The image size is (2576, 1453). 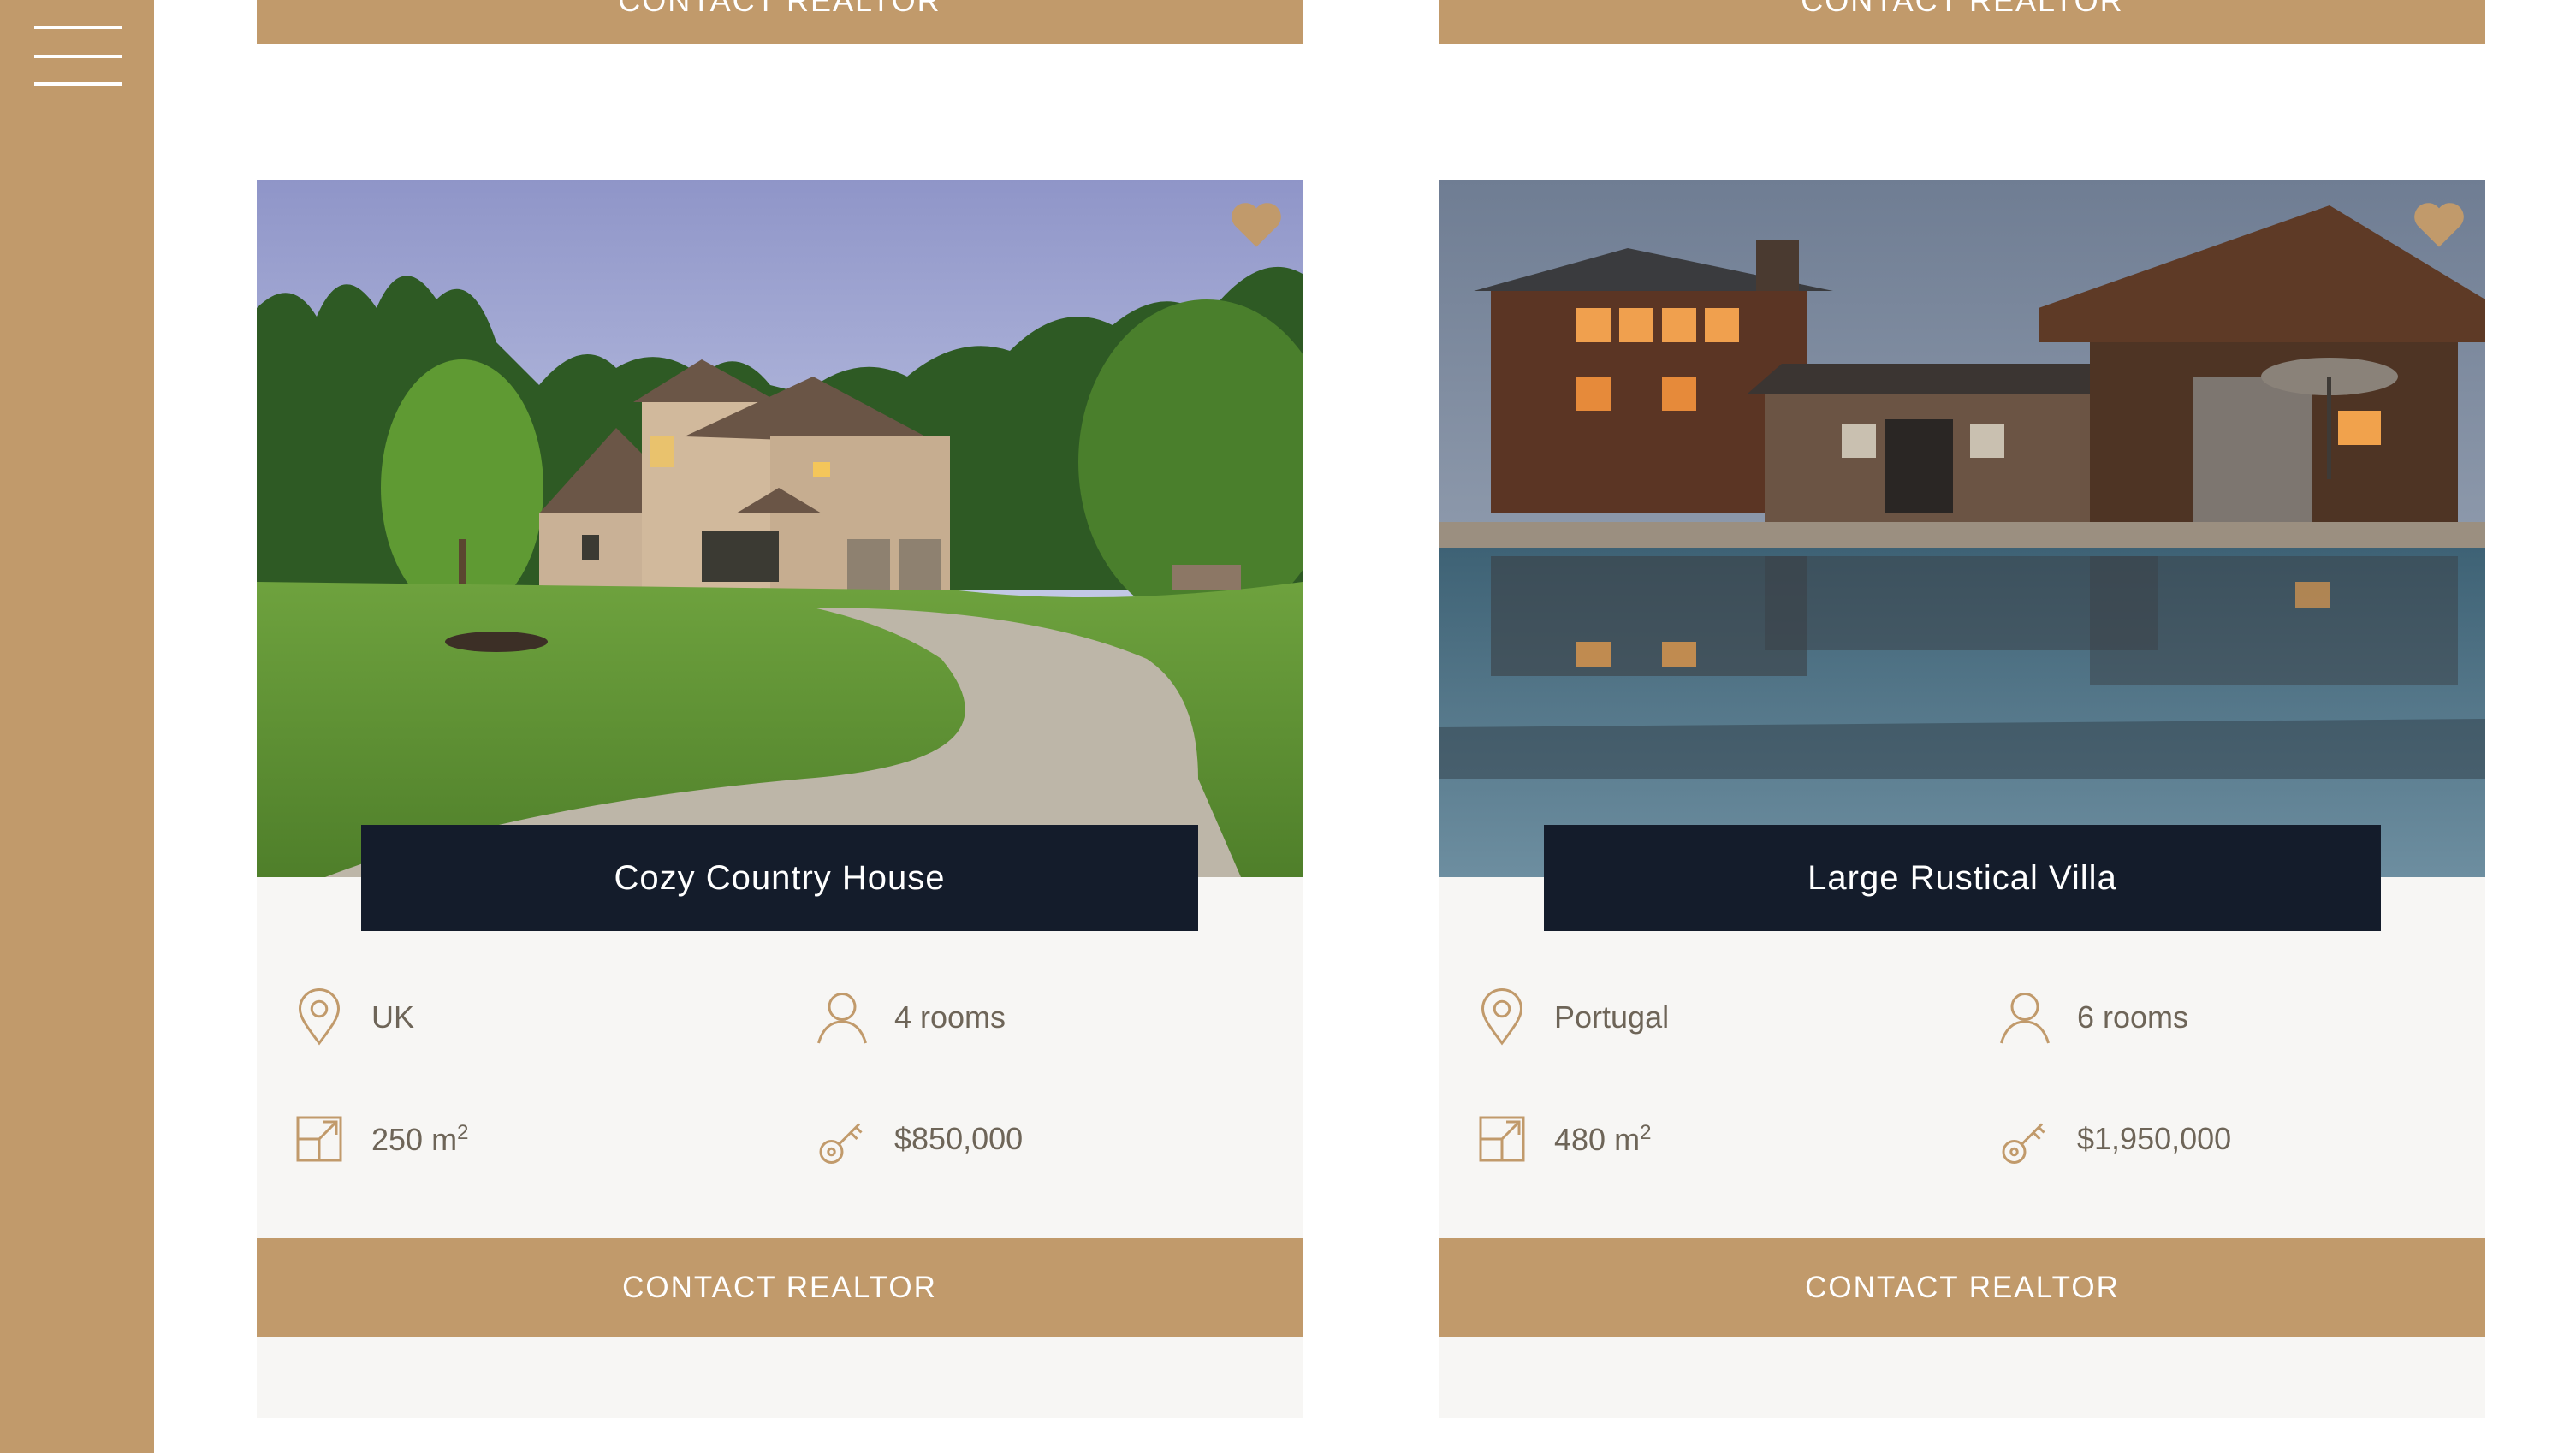 I want to click on location-text: UK, so click(x=393, y=1017).